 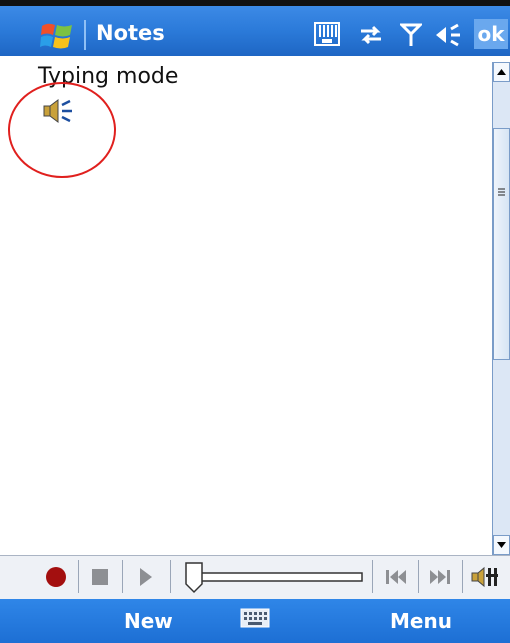 I want to click on position-slider, so click(x=271, y=576).